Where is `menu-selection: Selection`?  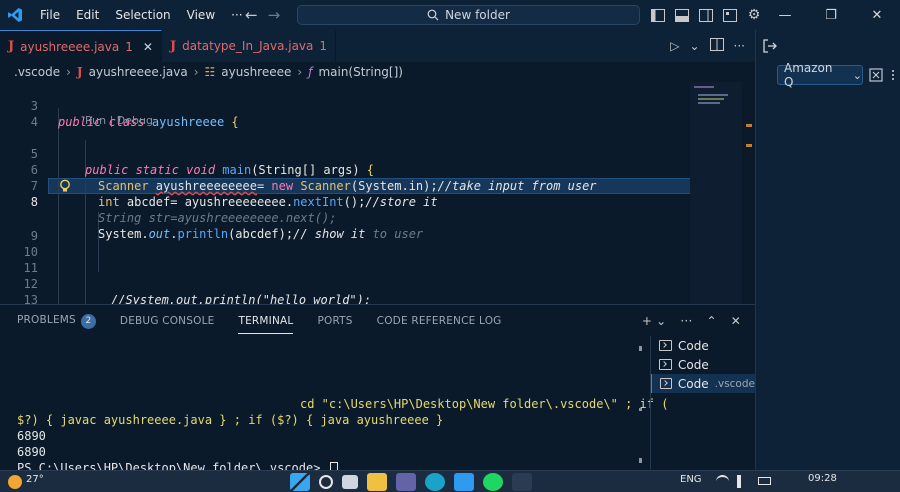 menu-selection: Selection is located at coordinates (142, 15).